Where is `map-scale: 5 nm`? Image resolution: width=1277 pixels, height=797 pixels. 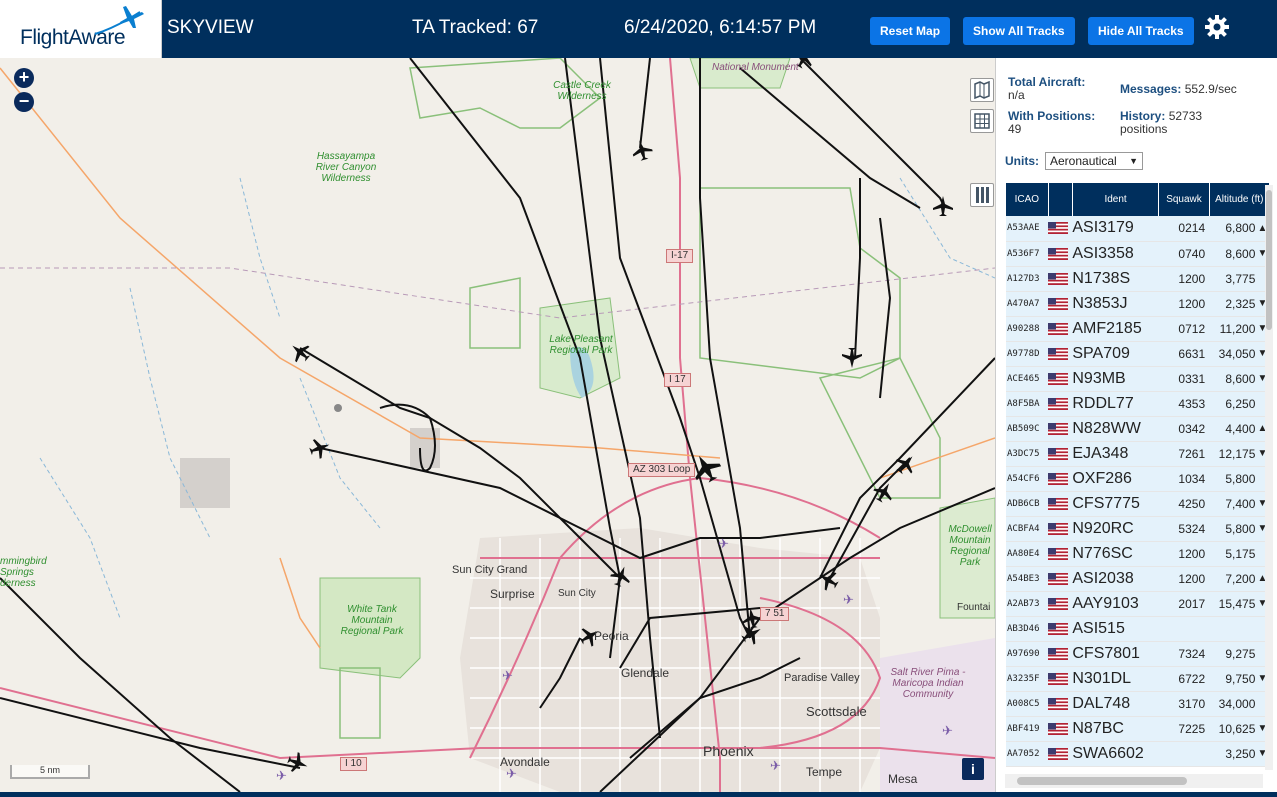 map-scale: 5 nm is located at coordinates (50, 772).